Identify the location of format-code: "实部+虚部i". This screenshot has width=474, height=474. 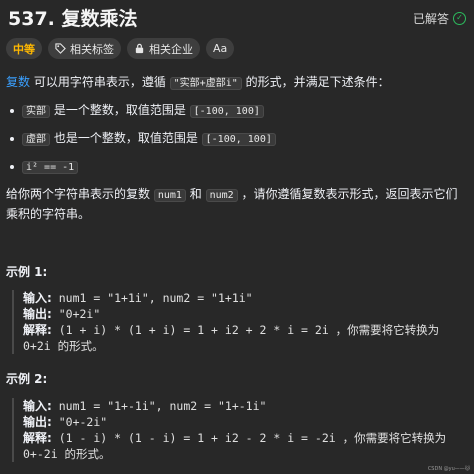
(205, 83).